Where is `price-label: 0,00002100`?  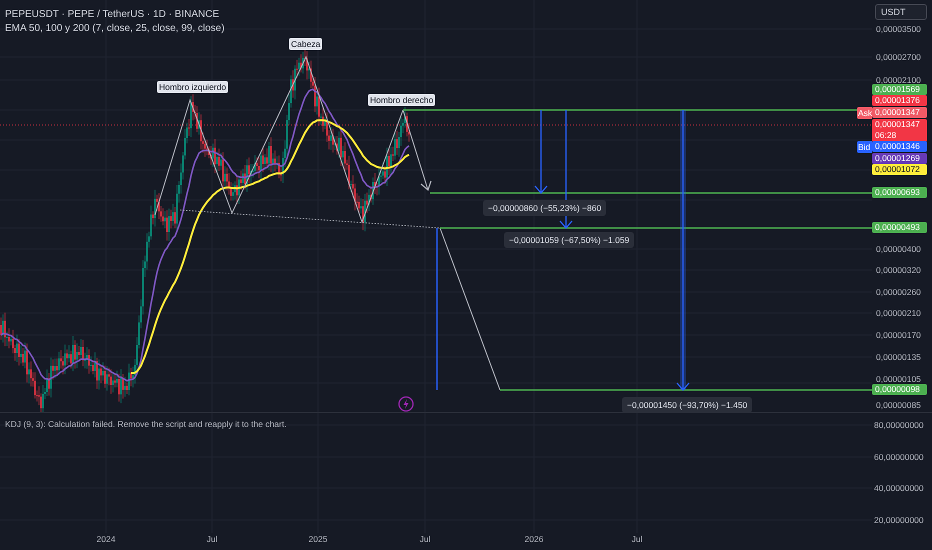
price-label: 0,00002100 is located at coordinates (898, 80).